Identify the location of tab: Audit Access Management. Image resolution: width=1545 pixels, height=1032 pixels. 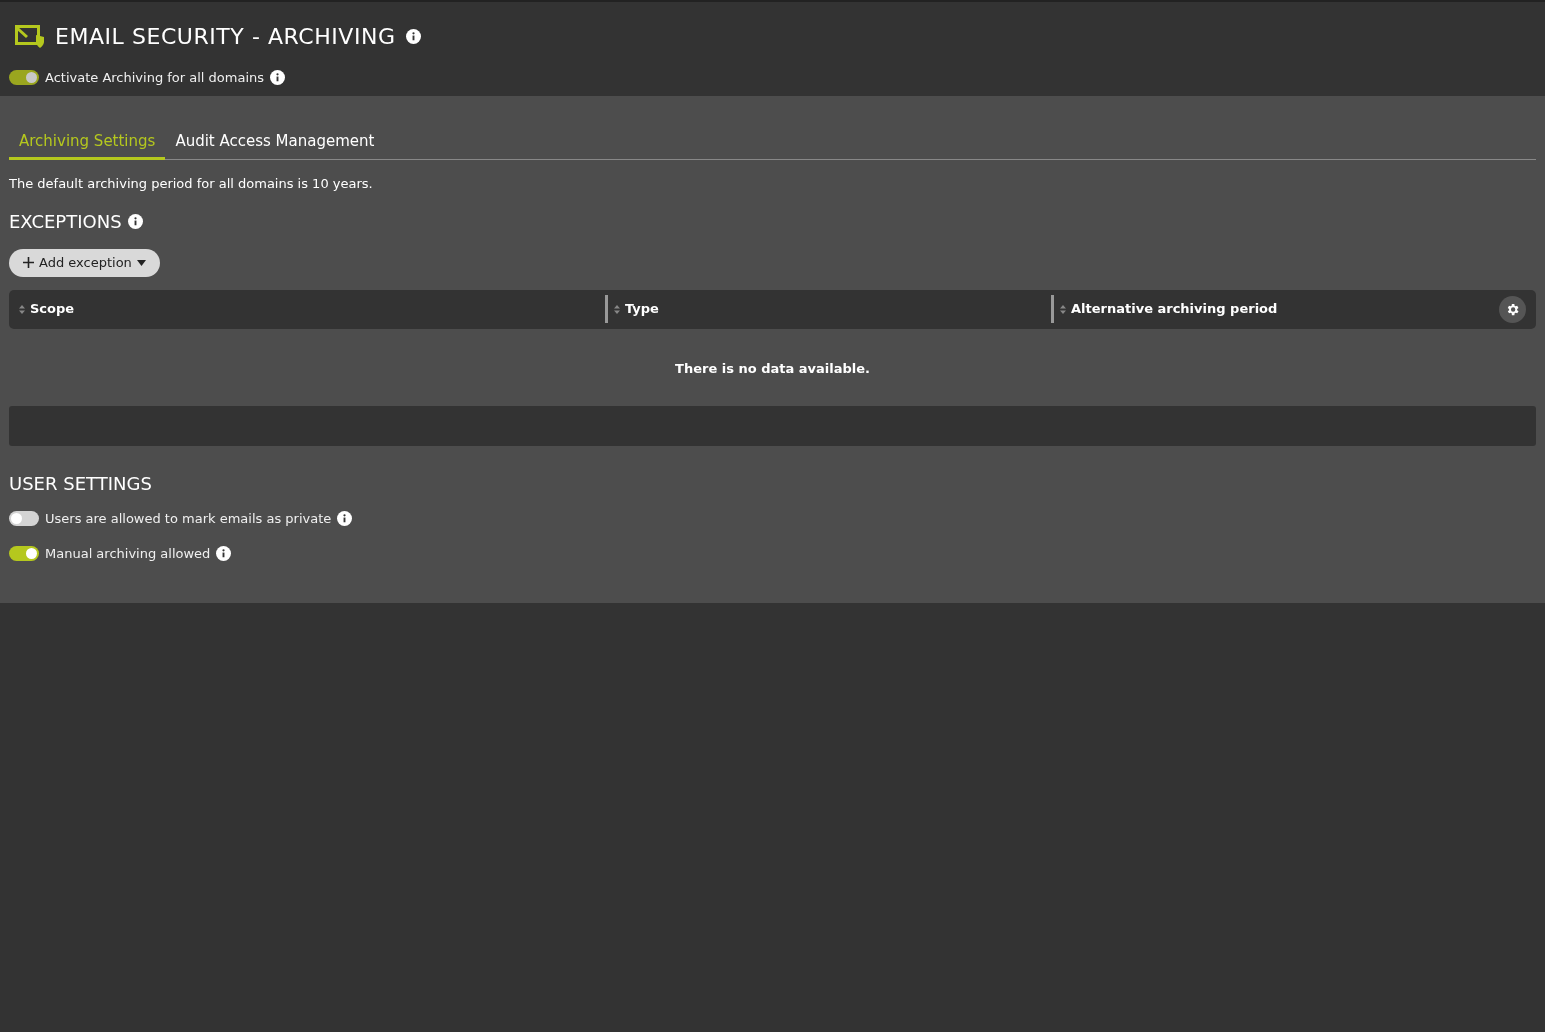
(275, 144).